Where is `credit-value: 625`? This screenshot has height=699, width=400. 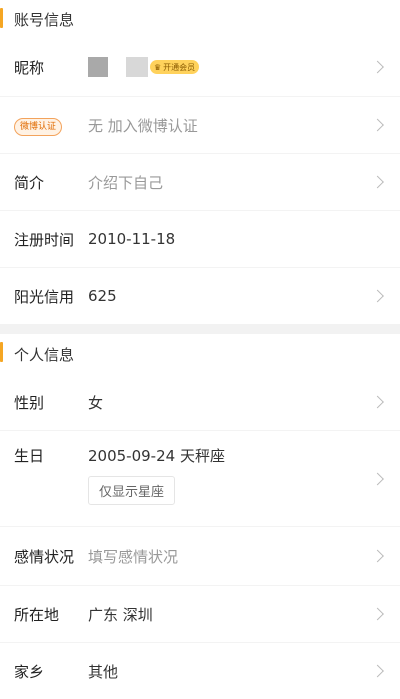
credit-value: 625 is located at coordinates (102, 296).